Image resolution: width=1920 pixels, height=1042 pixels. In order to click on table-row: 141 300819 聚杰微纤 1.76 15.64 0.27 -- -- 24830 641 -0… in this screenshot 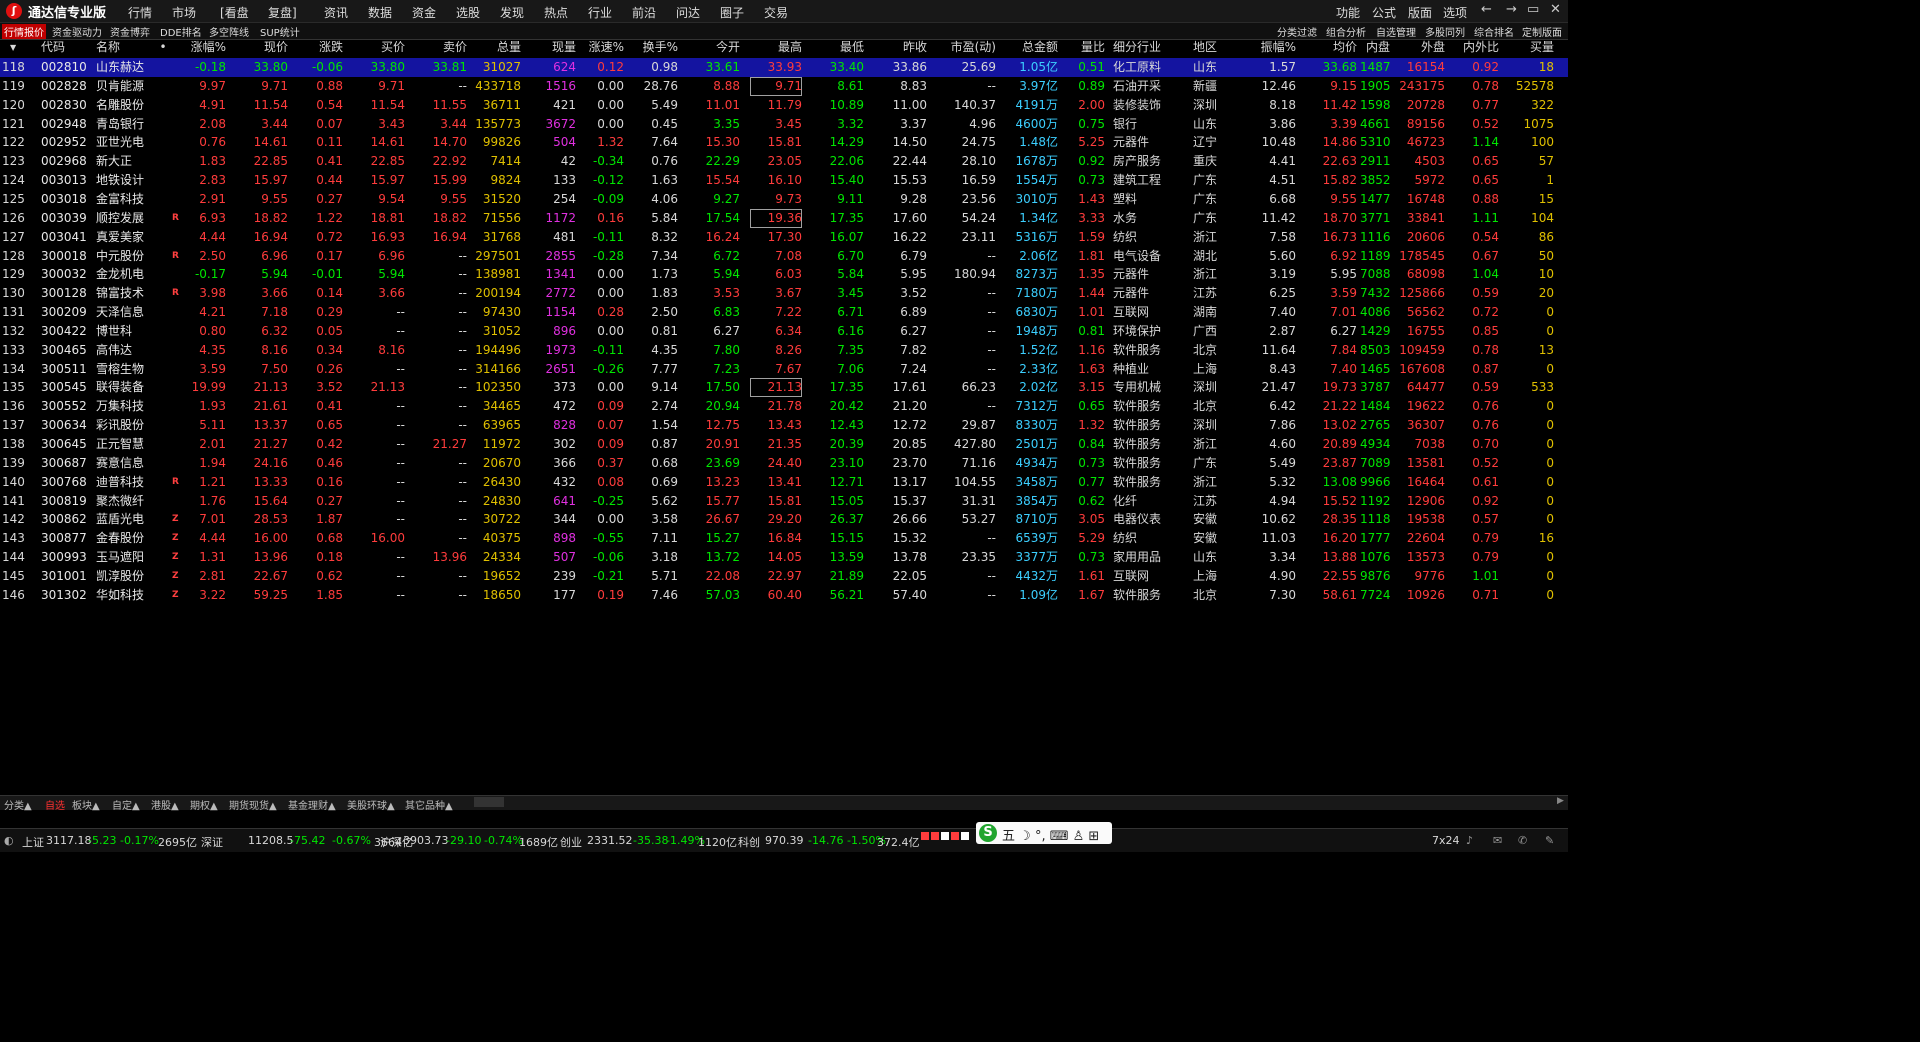, I will do `click(784, 501)`.